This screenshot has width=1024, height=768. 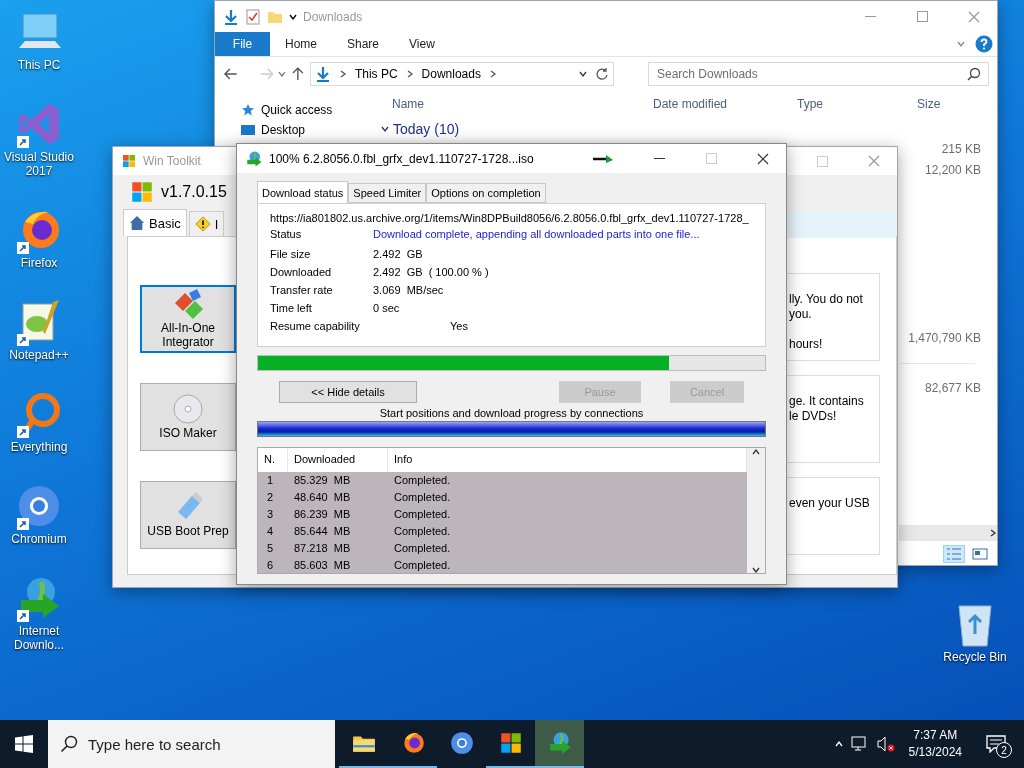 What do you see at coordinates (689, 129) in the screenshot?
I see `group-header: Today (10)` at bounding box center [689, 129].